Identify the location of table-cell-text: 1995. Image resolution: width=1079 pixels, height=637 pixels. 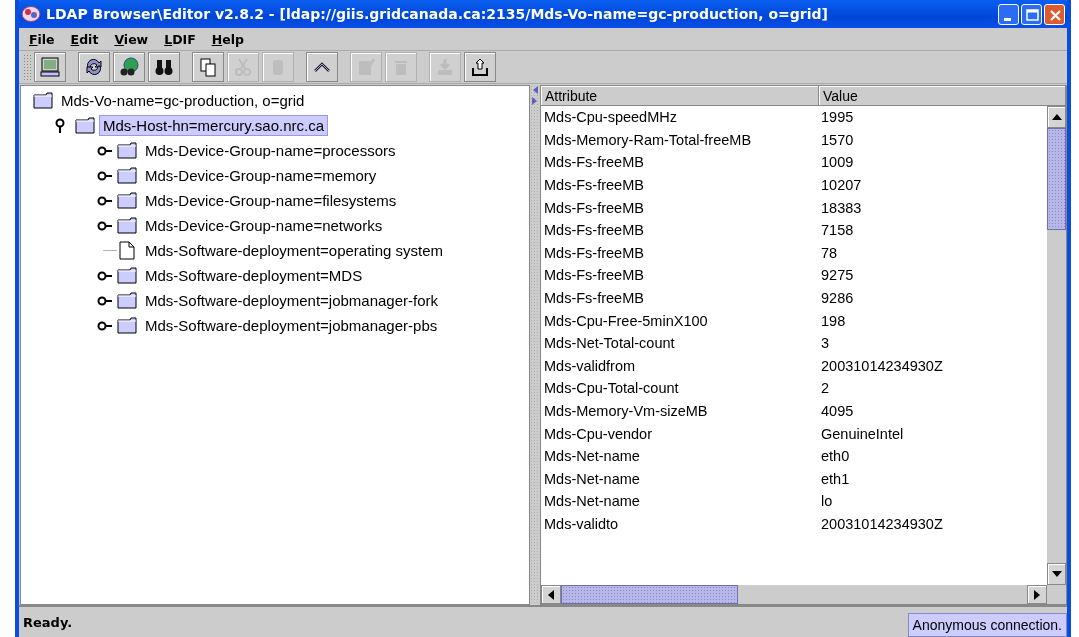
(837, 117).